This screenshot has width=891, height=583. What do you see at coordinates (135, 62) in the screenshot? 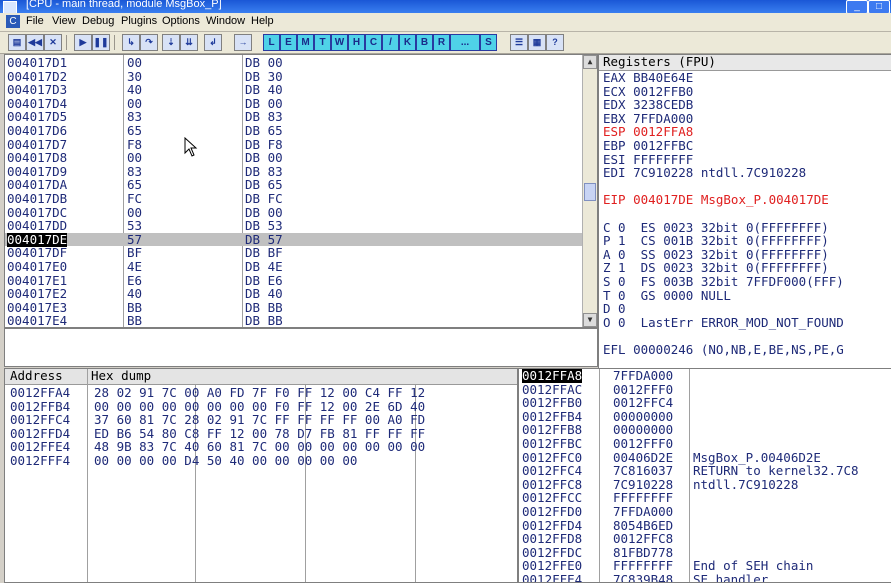
I see `disasm-hex: 00` at bounding box center [135, 62].